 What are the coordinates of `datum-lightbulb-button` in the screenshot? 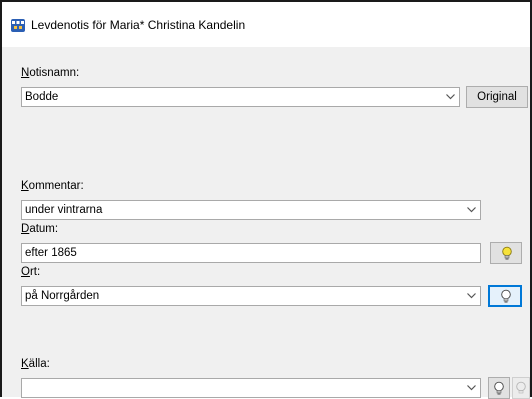 It's located at (506, 253).